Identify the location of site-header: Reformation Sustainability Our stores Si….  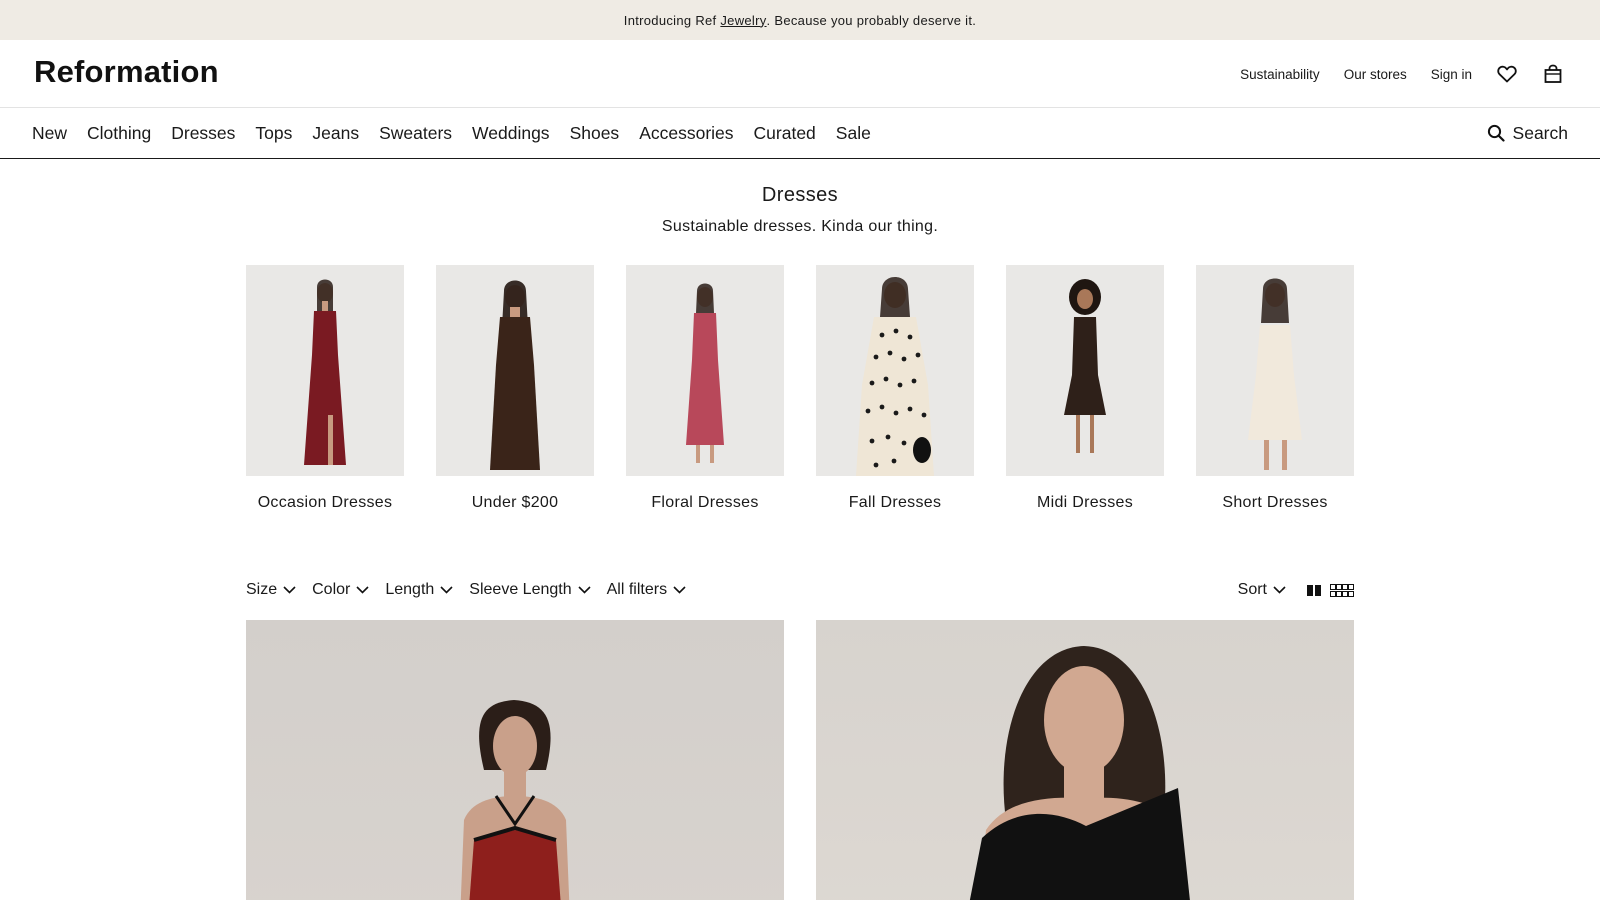
(800, 74).